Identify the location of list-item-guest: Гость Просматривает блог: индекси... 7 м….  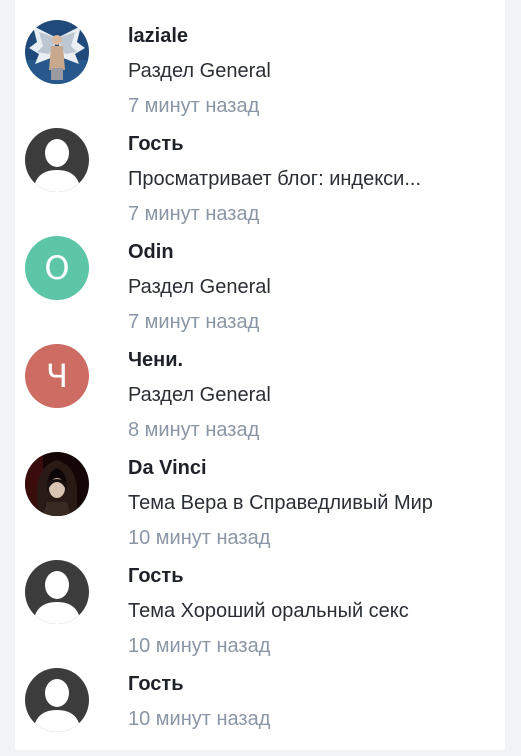
(260, 166).